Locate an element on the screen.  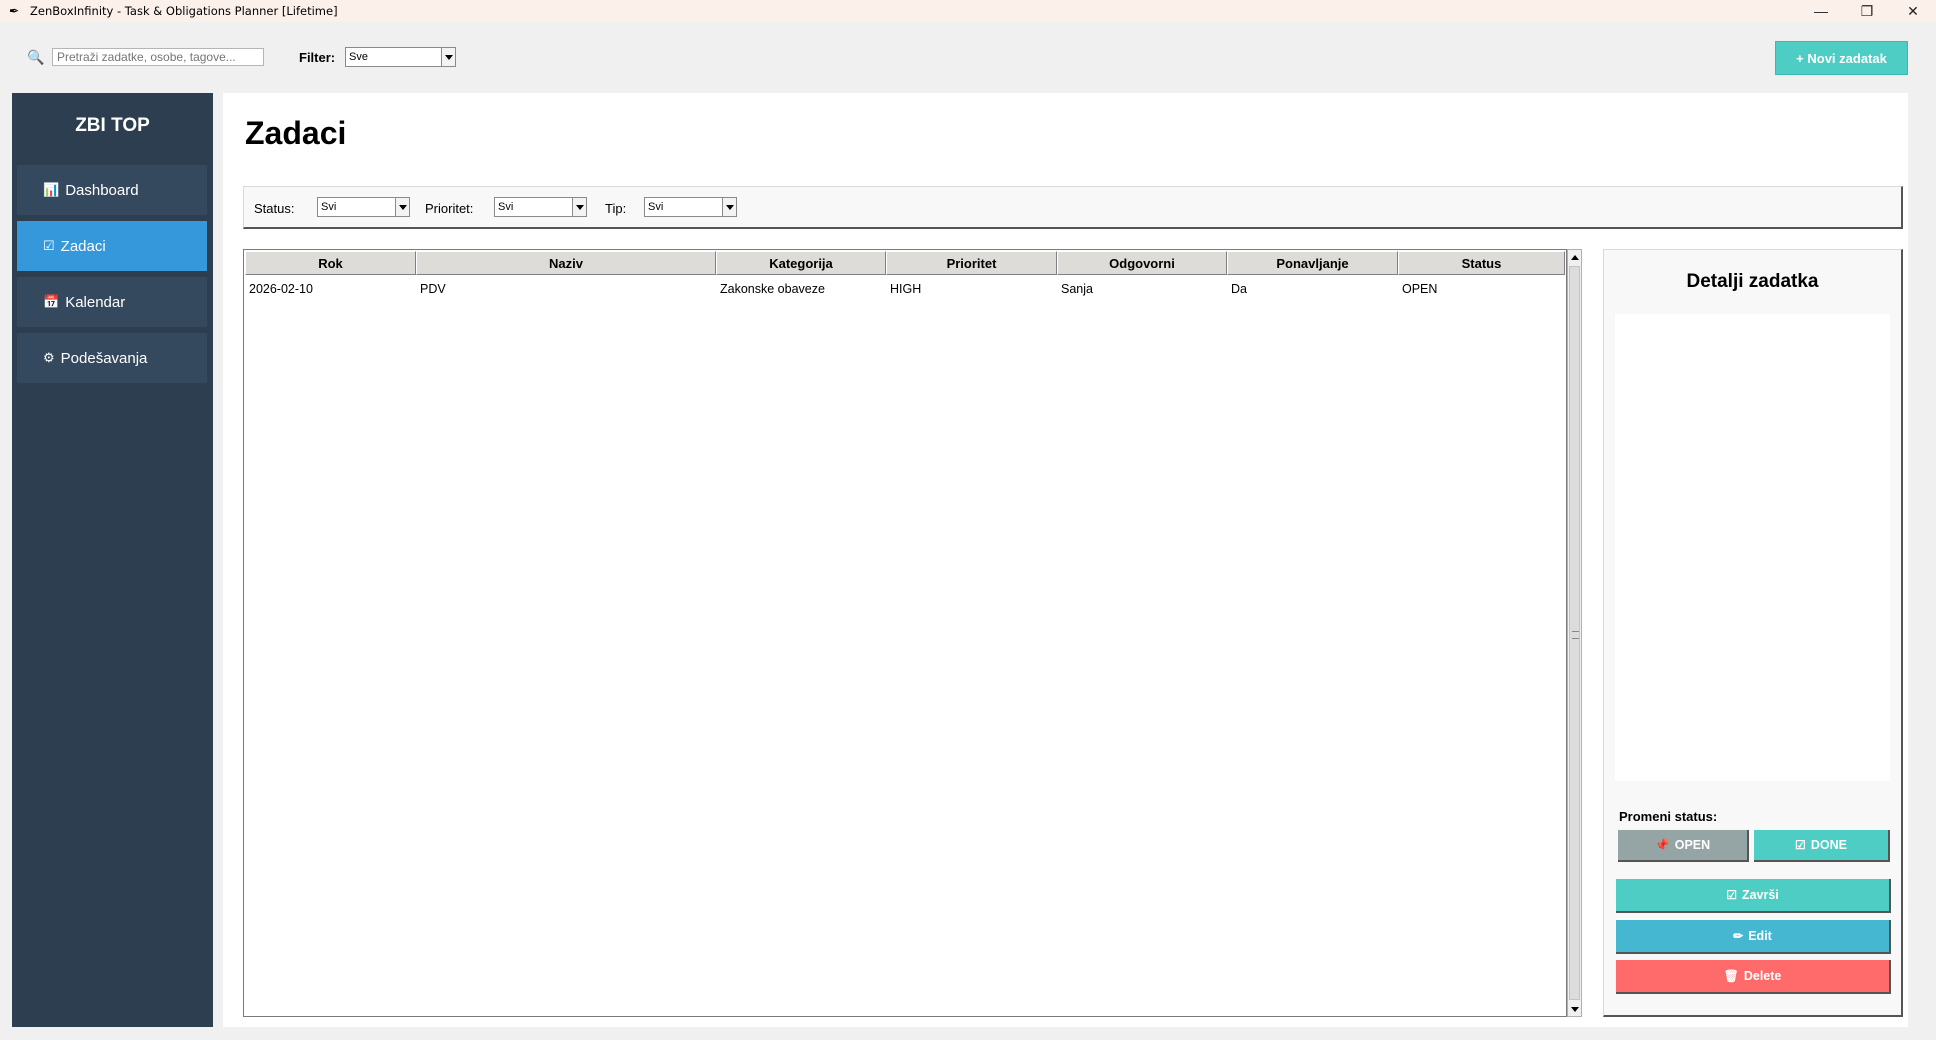
column-header-prioritet: Prioritet is located at coordinates (971, 263).